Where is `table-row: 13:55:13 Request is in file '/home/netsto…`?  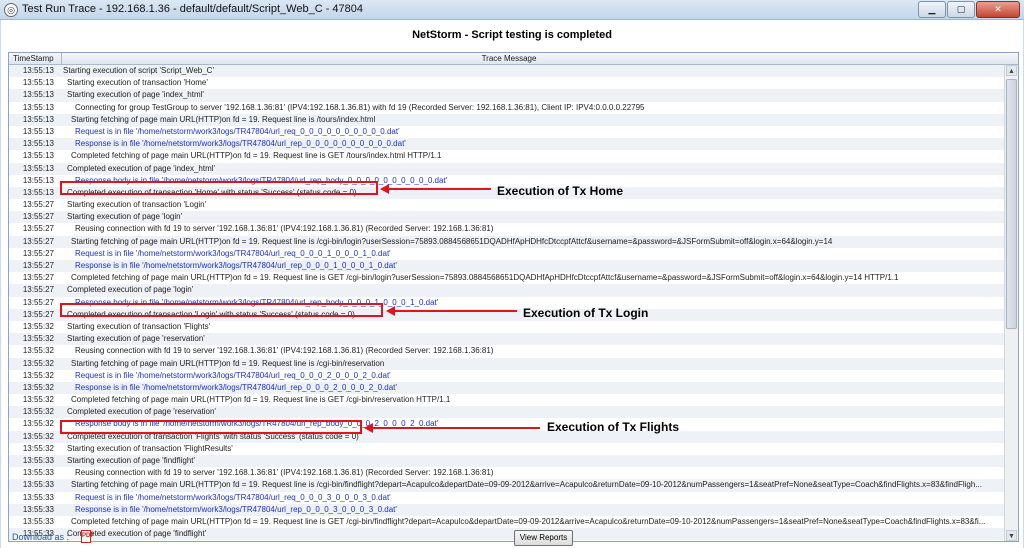 table-row: 13:55:13 Request is in file '/home/netsto… is located at coordinates (506, 132).